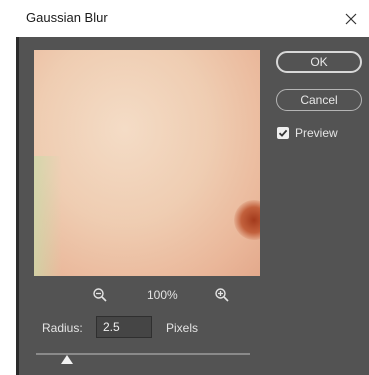  What do you see at coordinates (124, 327) in the screenshot?
I see `radius-input` at bounding box center [124, 327].